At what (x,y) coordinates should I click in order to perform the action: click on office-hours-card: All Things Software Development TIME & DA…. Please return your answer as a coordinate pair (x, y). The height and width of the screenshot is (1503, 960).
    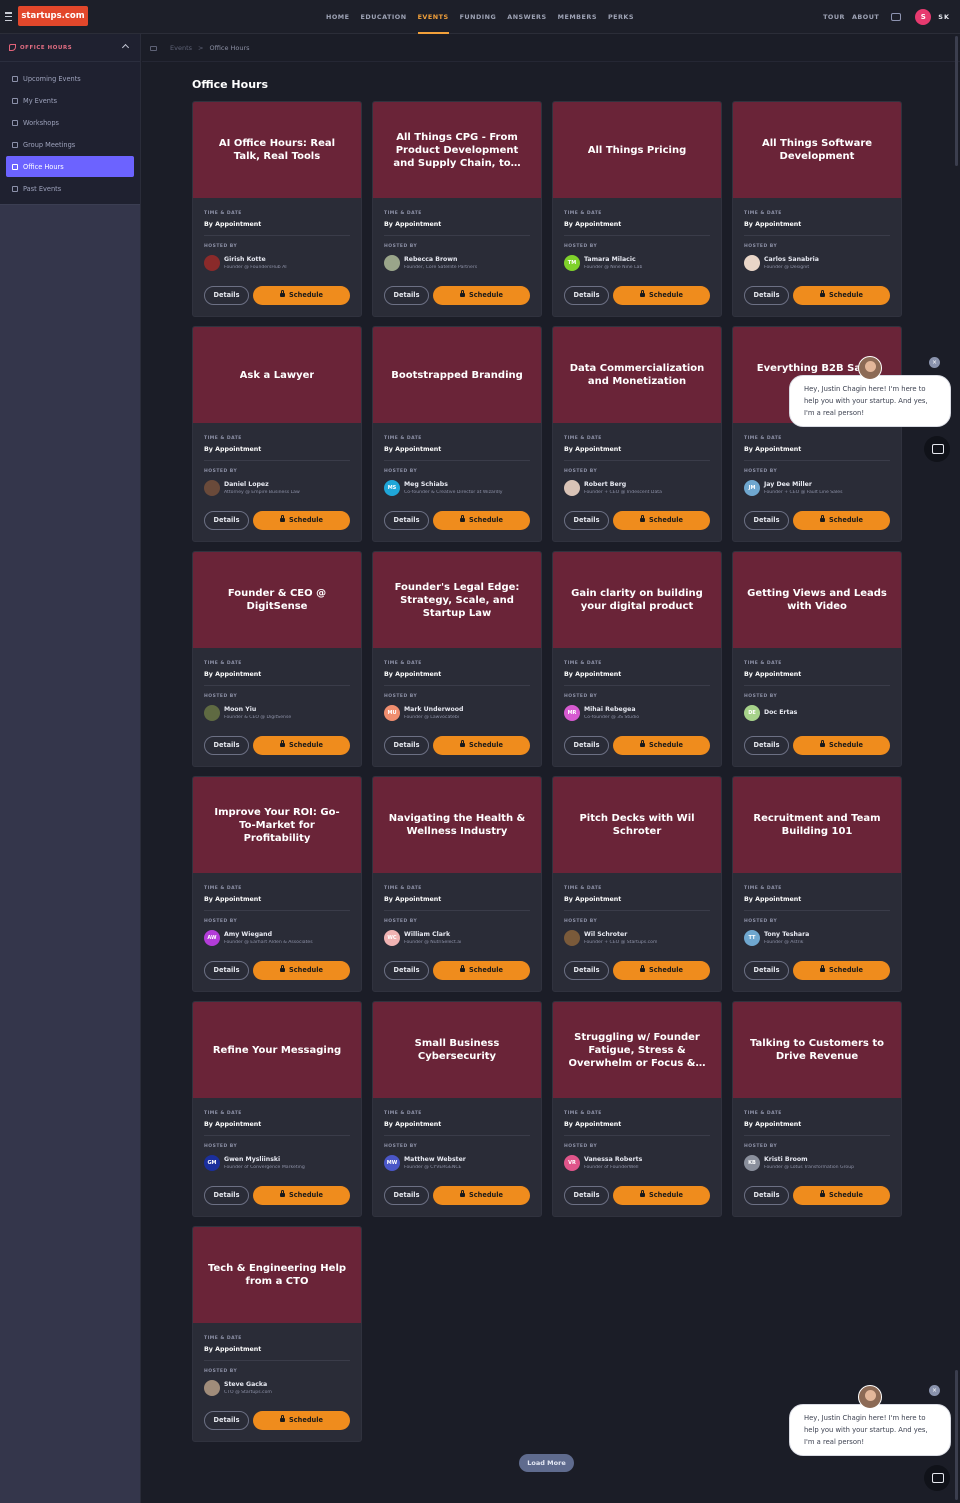
    Looking at the image, I should click on (817, 209).